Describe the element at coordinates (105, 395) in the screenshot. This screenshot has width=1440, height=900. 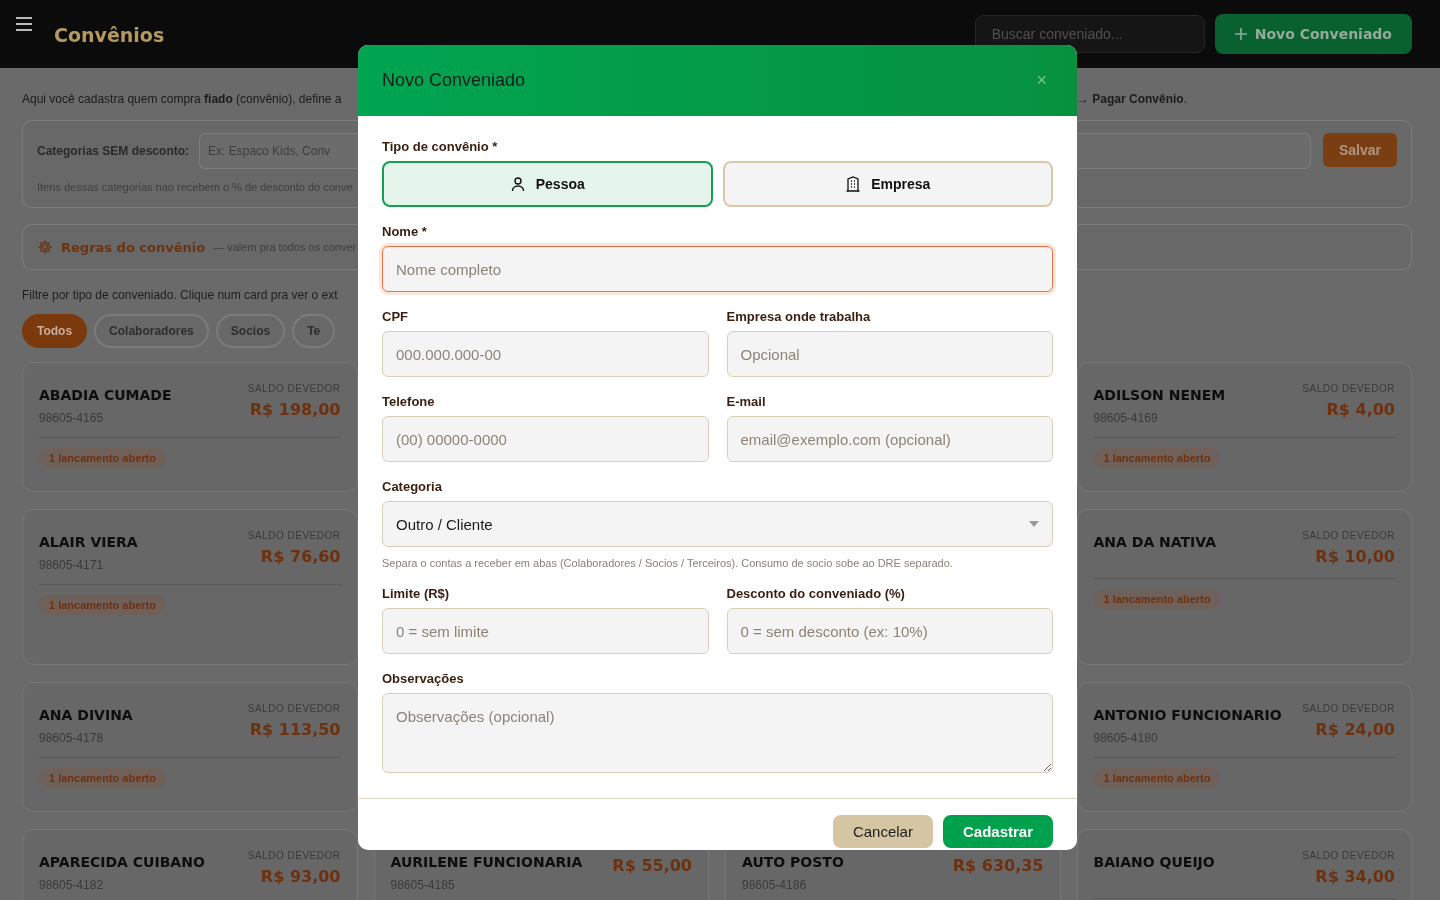
I see `client-name: ABADIA CUMADE` at that location.